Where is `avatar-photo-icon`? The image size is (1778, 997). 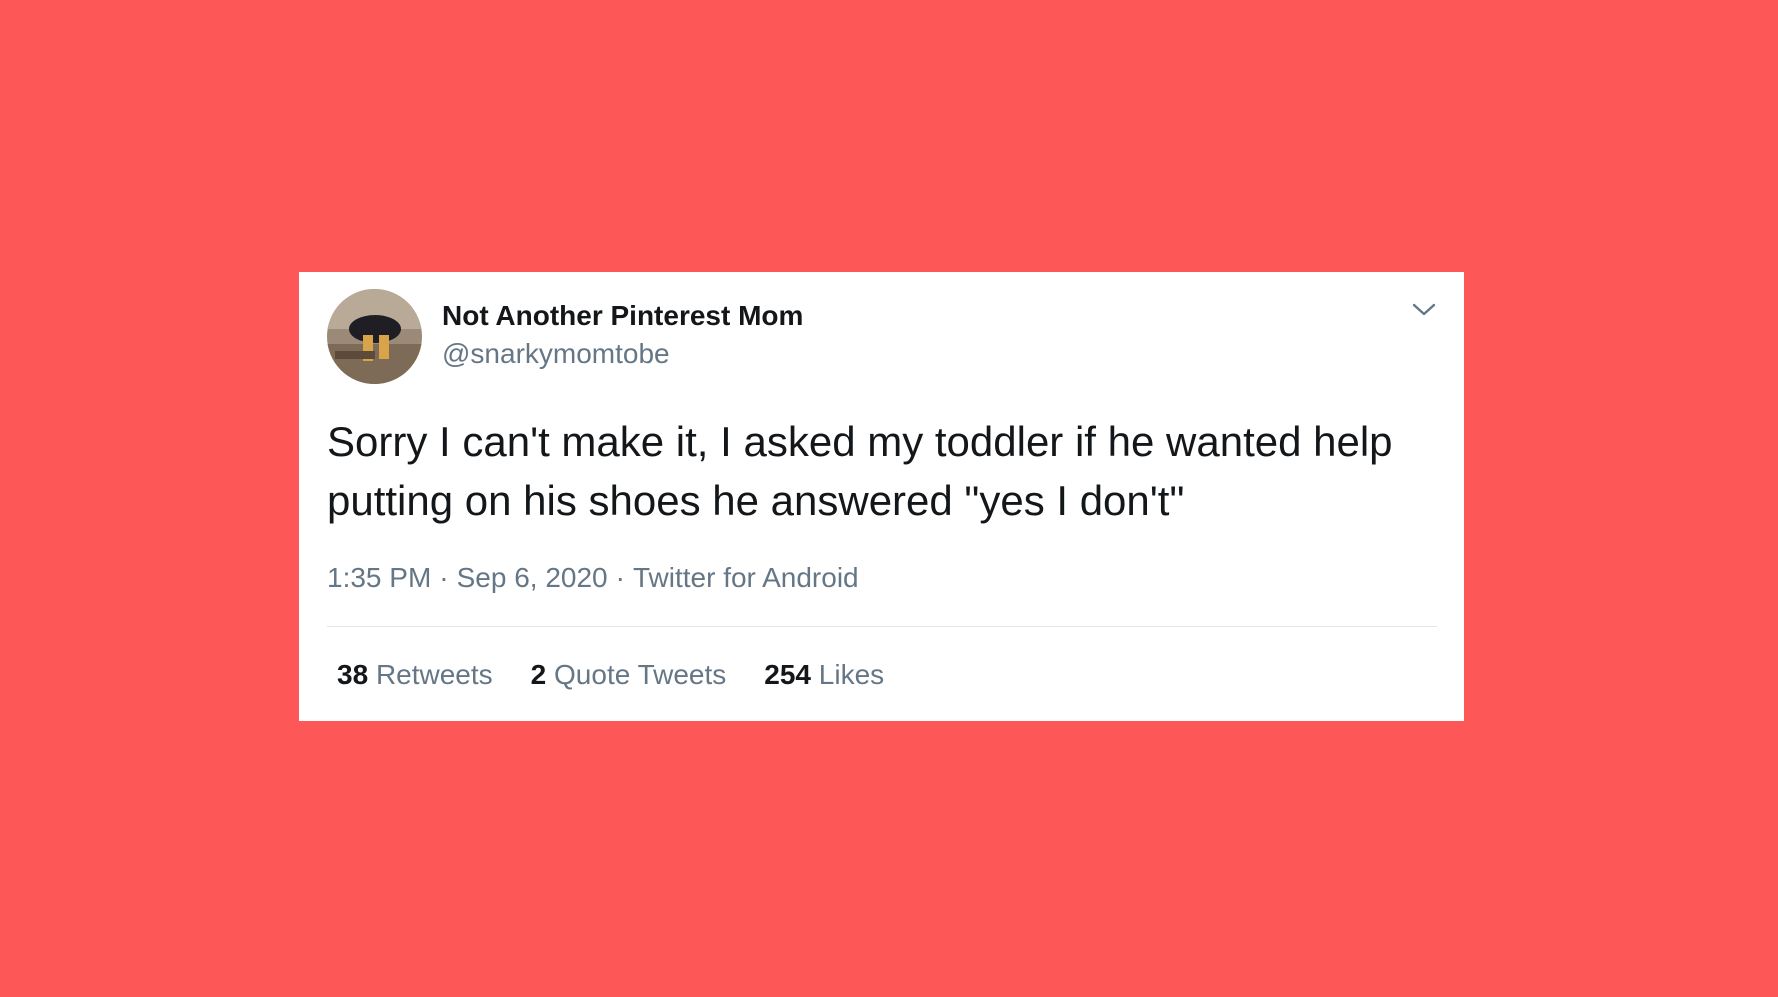
avatar-photo-icon is located at coordinates (374, 336).